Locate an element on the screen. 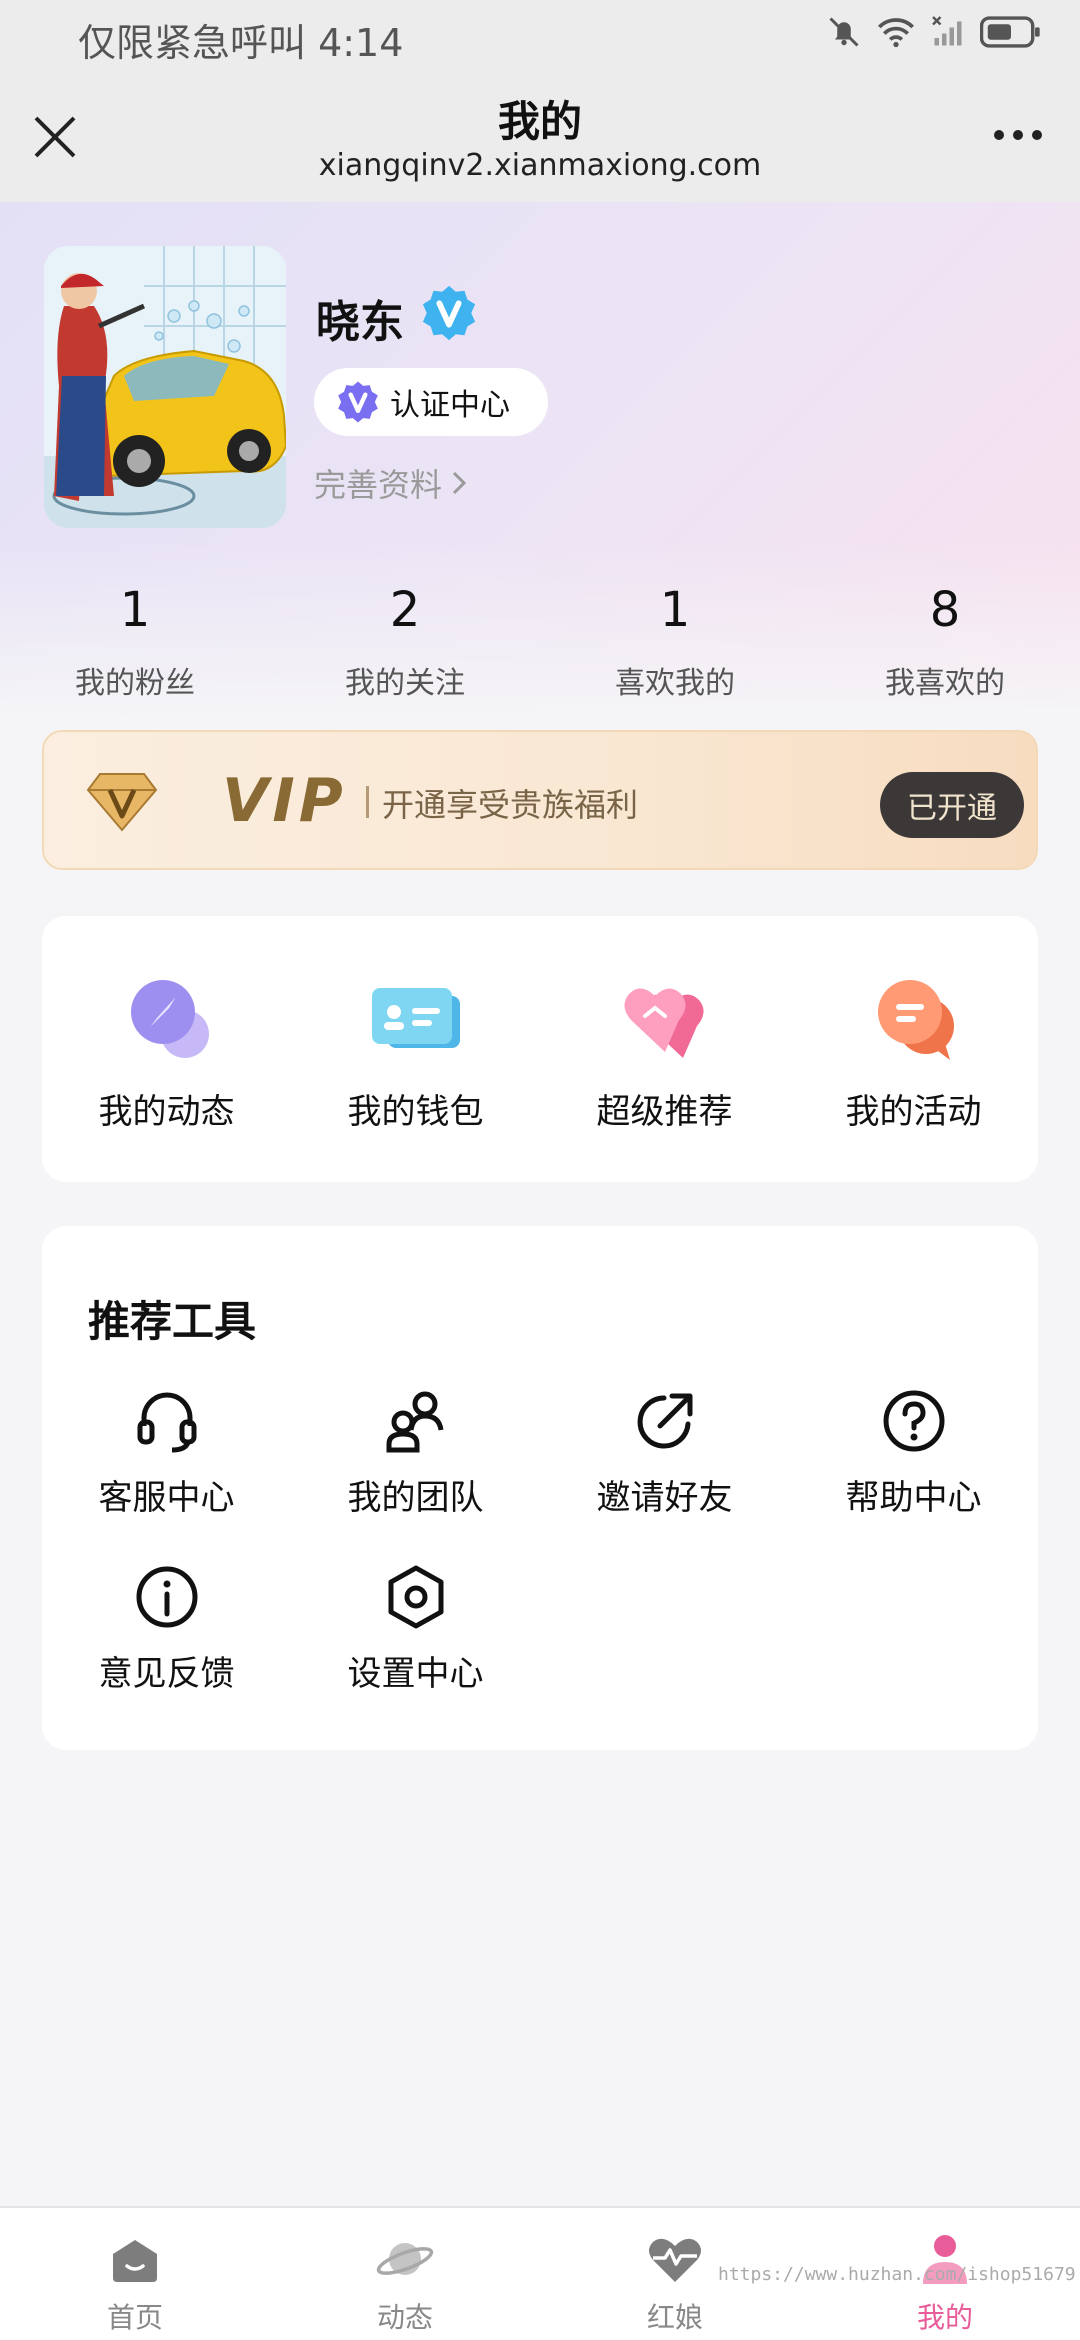 The image size is (1080, 2340). feature-my-activity: 我的活动 is located at coordinates (913, 1050).